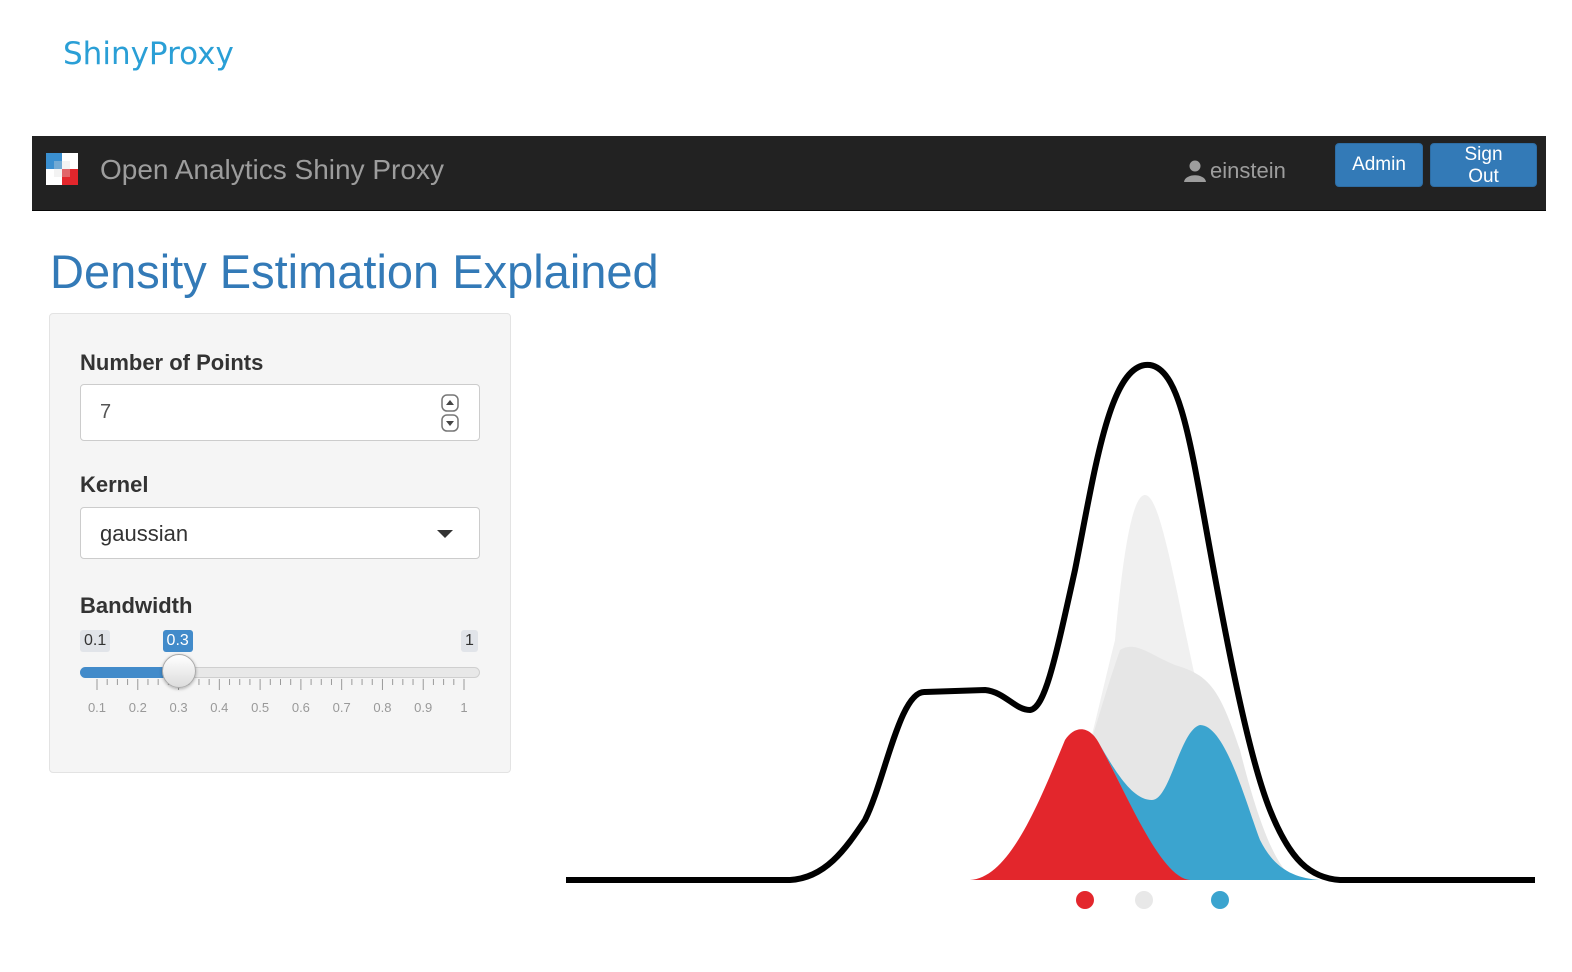 This screenshot has height=972, width=1572. I want to click on slider-tick-label: 1, so click(463, 707).